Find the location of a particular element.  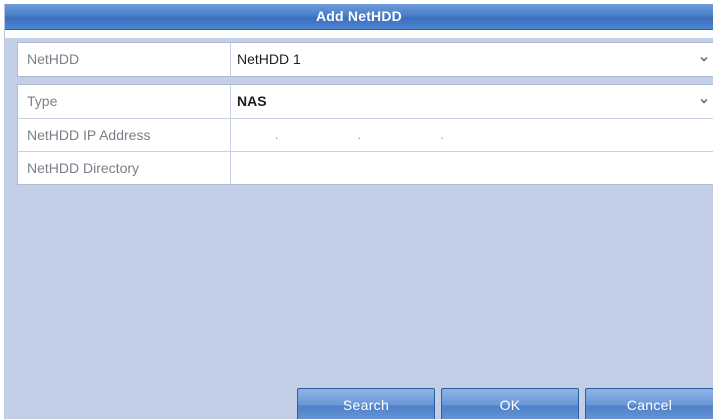

search-button: Search is located at coordinates (366, 403).